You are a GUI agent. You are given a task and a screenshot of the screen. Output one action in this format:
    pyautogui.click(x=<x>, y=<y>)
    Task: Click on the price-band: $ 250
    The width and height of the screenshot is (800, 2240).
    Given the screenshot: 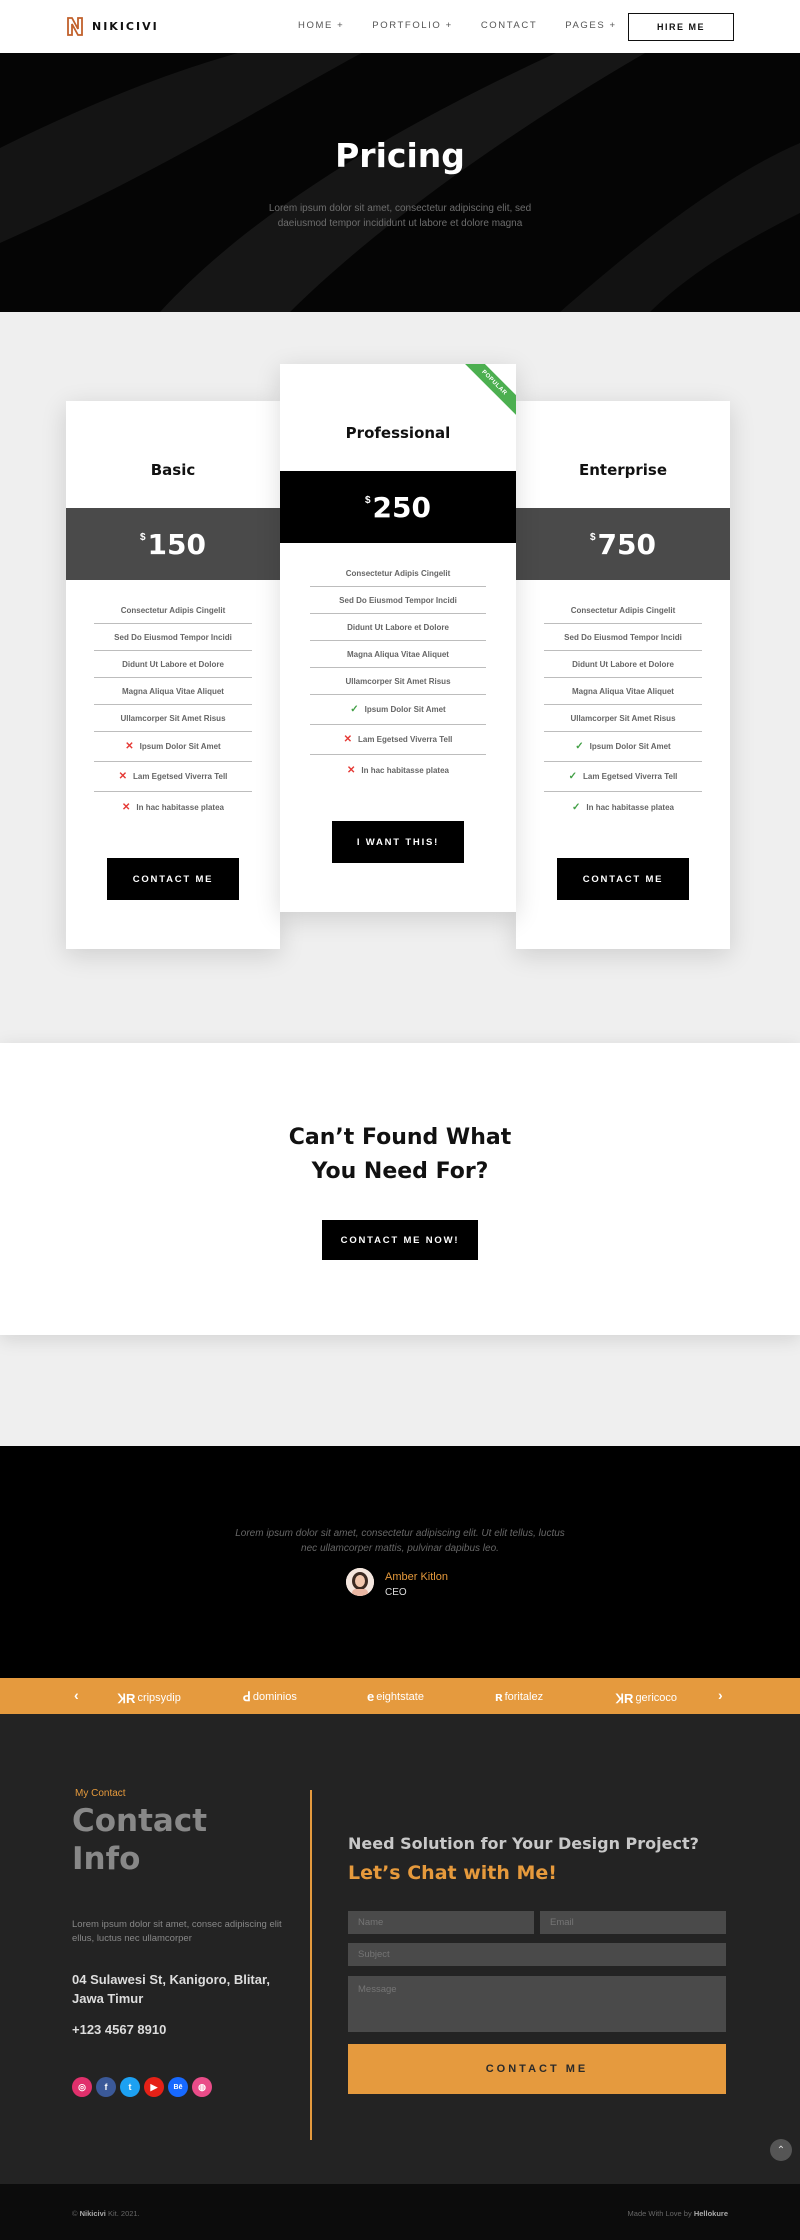 What is the action you would take?
    pyautogui.click(x=398, y=507)
    